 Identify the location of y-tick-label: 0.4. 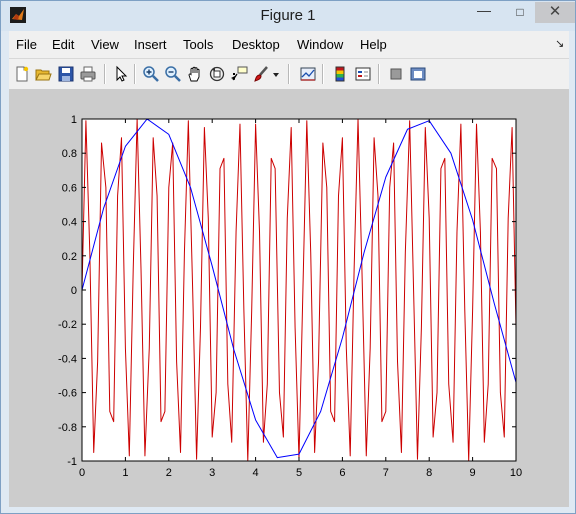
(69, 223).